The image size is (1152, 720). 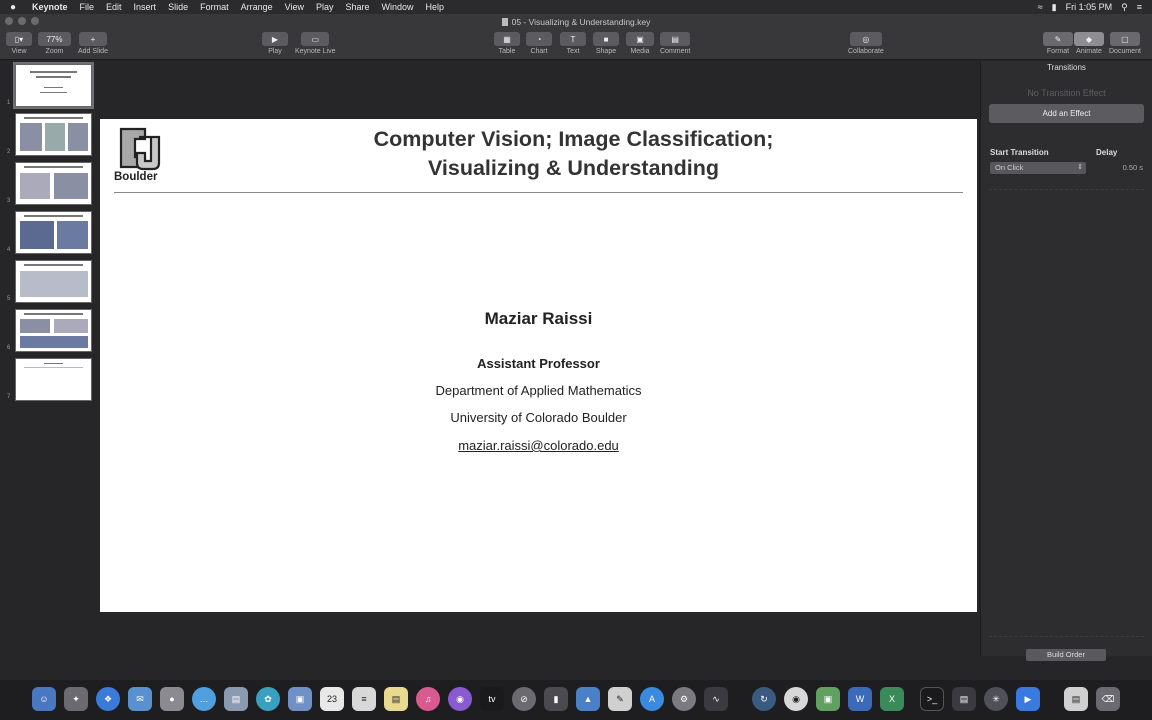 What do you see at coordinates (1121, 168) in the screenshot?
I see `delay-stepper: 0.50 s` at bounding box center [1121, 168].